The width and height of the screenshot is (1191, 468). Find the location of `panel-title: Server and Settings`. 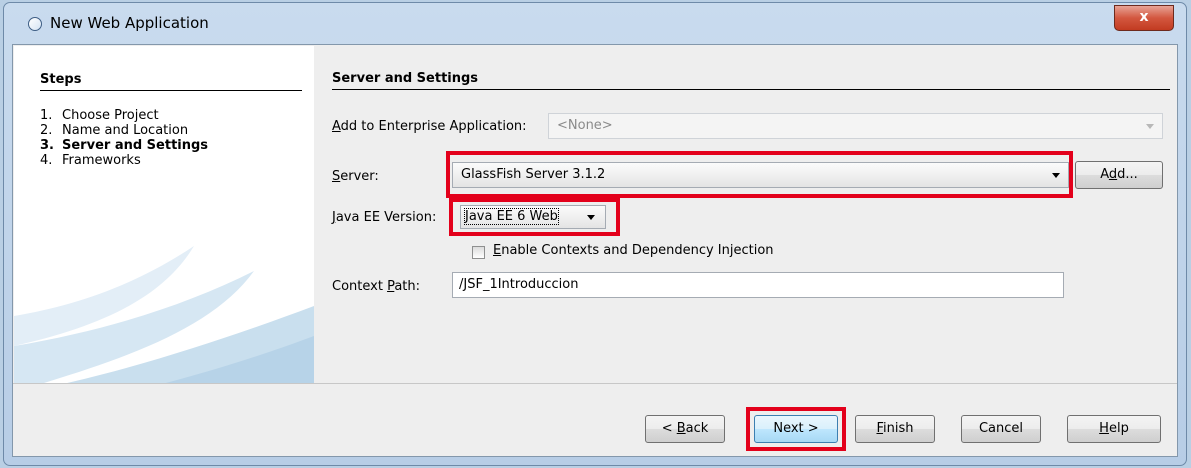

panel-title: Server and Settings is located at coordinates (751, 80).